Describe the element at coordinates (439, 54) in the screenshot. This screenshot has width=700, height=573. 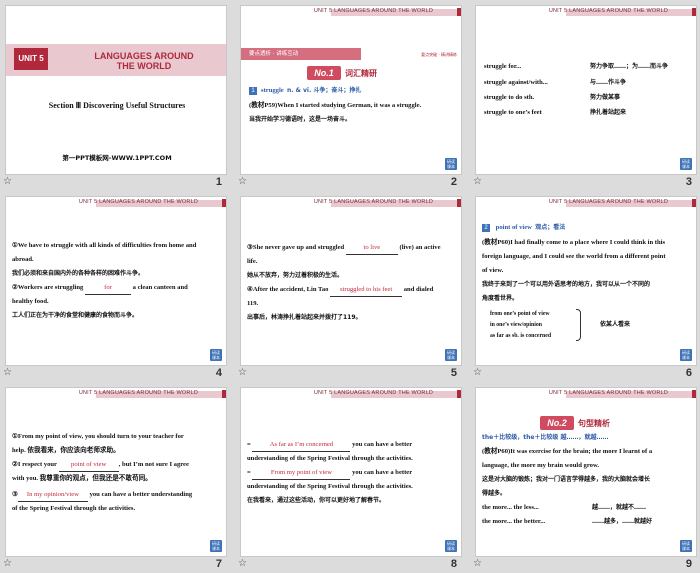
I see `banner-right: 要点突破 · 精讲精练` at that location.